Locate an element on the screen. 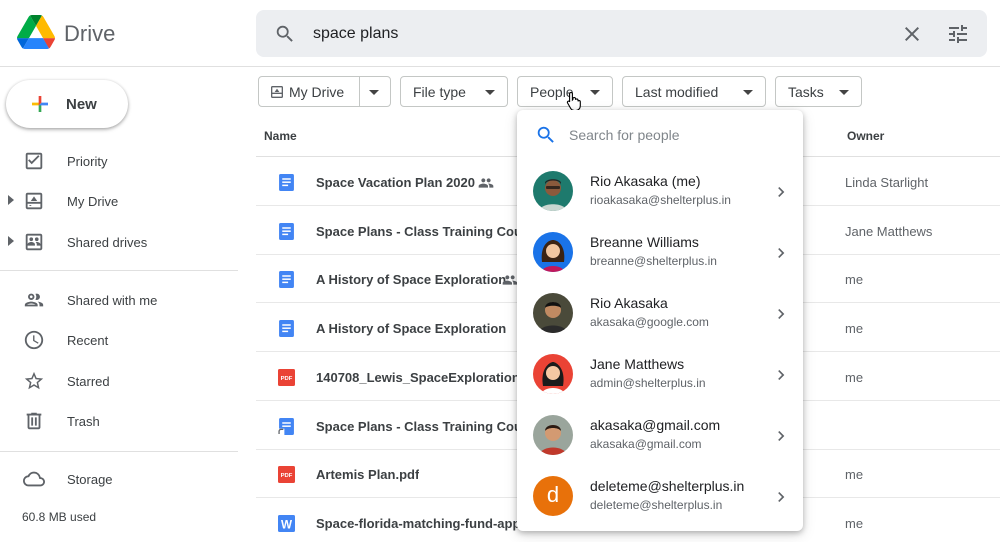 The width and height of the screenshot is (1000, 542). person-item: Rio Akasaka akasaka@google.com is located at coordinates (660, 313).